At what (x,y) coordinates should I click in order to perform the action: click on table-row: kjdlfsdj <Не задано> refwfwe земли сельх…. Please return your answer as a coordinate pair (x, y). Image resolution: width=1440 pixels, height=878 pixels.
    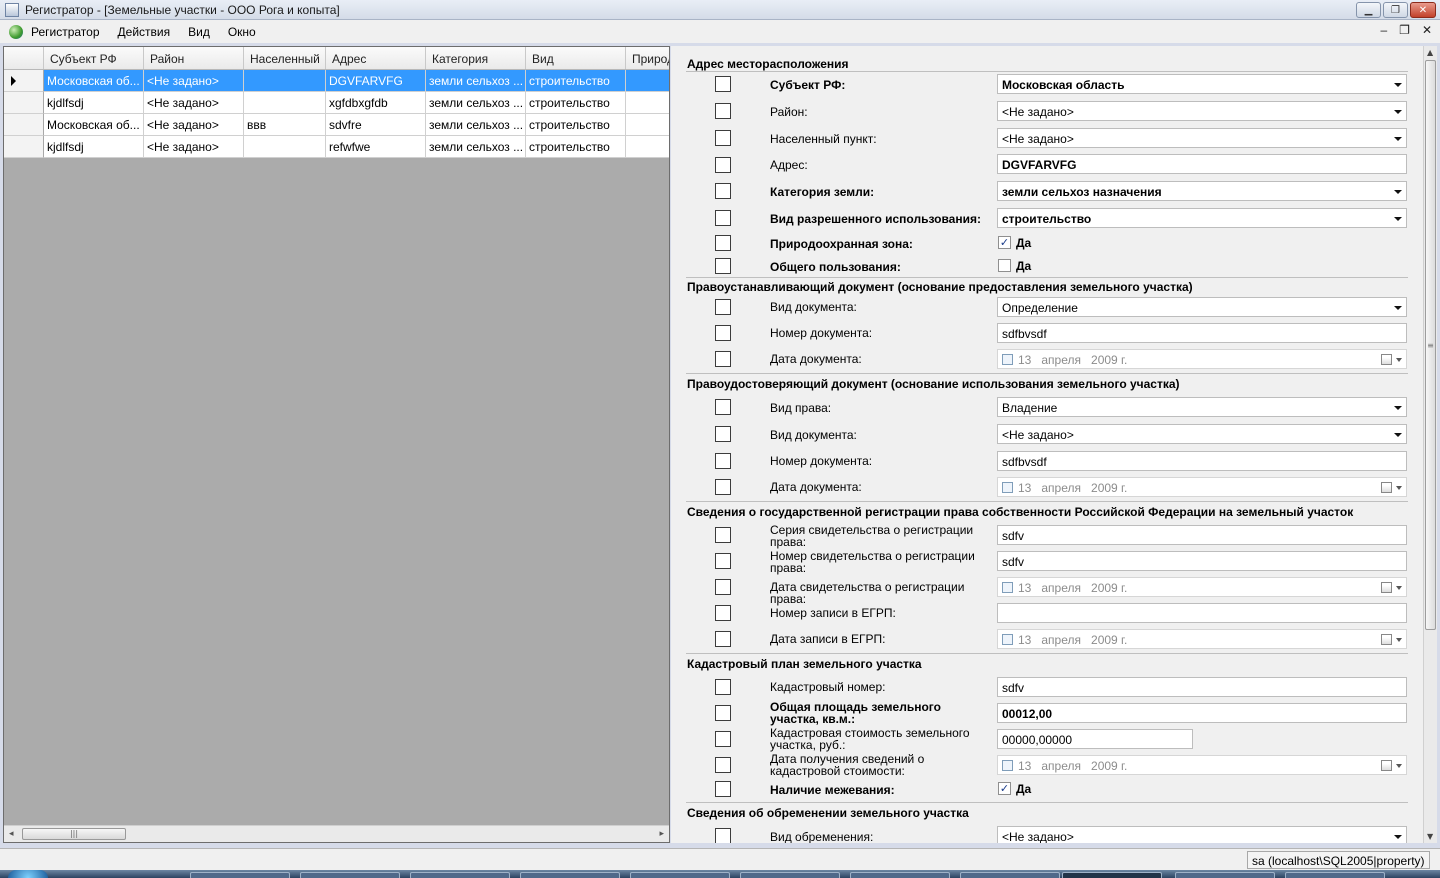
    Looking at the image, I should click on (336, 147).